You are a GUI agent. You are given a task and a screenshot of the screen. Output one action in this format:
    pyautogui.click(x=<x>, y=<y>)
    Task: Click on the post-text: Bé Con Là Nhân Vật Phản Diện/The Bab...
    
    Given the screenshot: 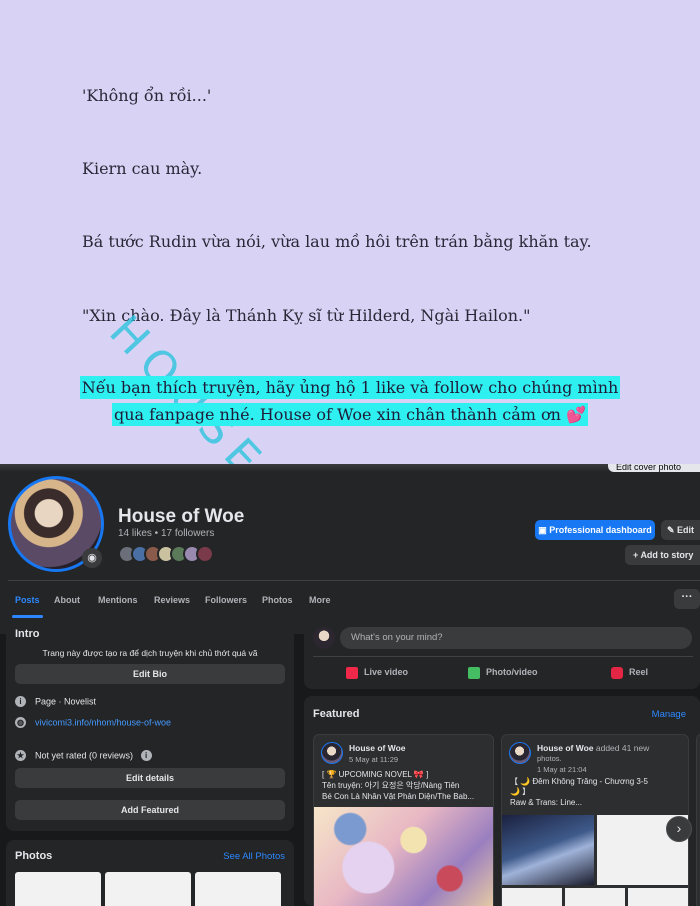 What is the action you would take?
    pyautogui.click(x=398, y=796)
    